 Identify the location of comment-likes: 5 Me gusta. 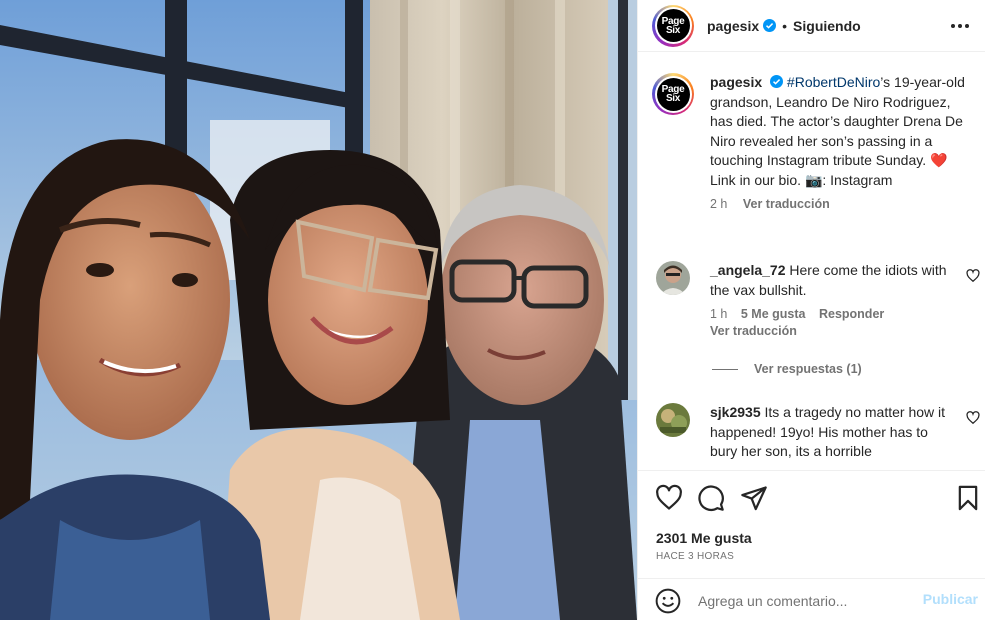
(773, 314).